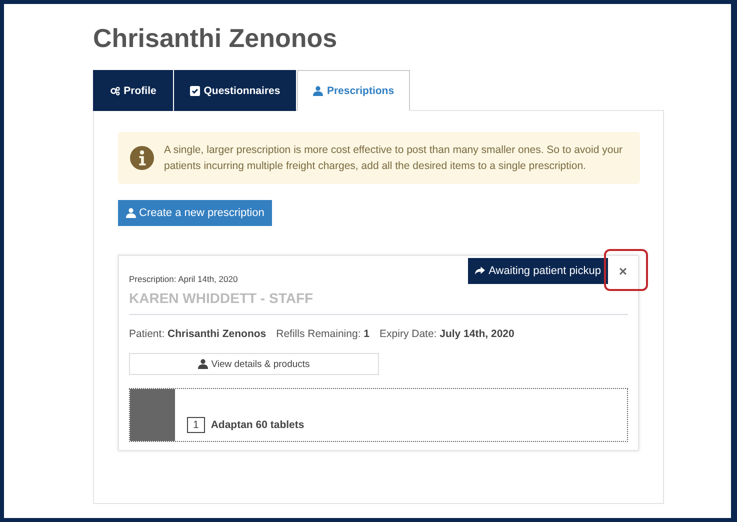 This screenshot has width=737, height=522. What do you see at coordinates (323, 334) in the screenshot?
I see `detail-text: Refills Remaining: 1` at bounding box center [323, 334].